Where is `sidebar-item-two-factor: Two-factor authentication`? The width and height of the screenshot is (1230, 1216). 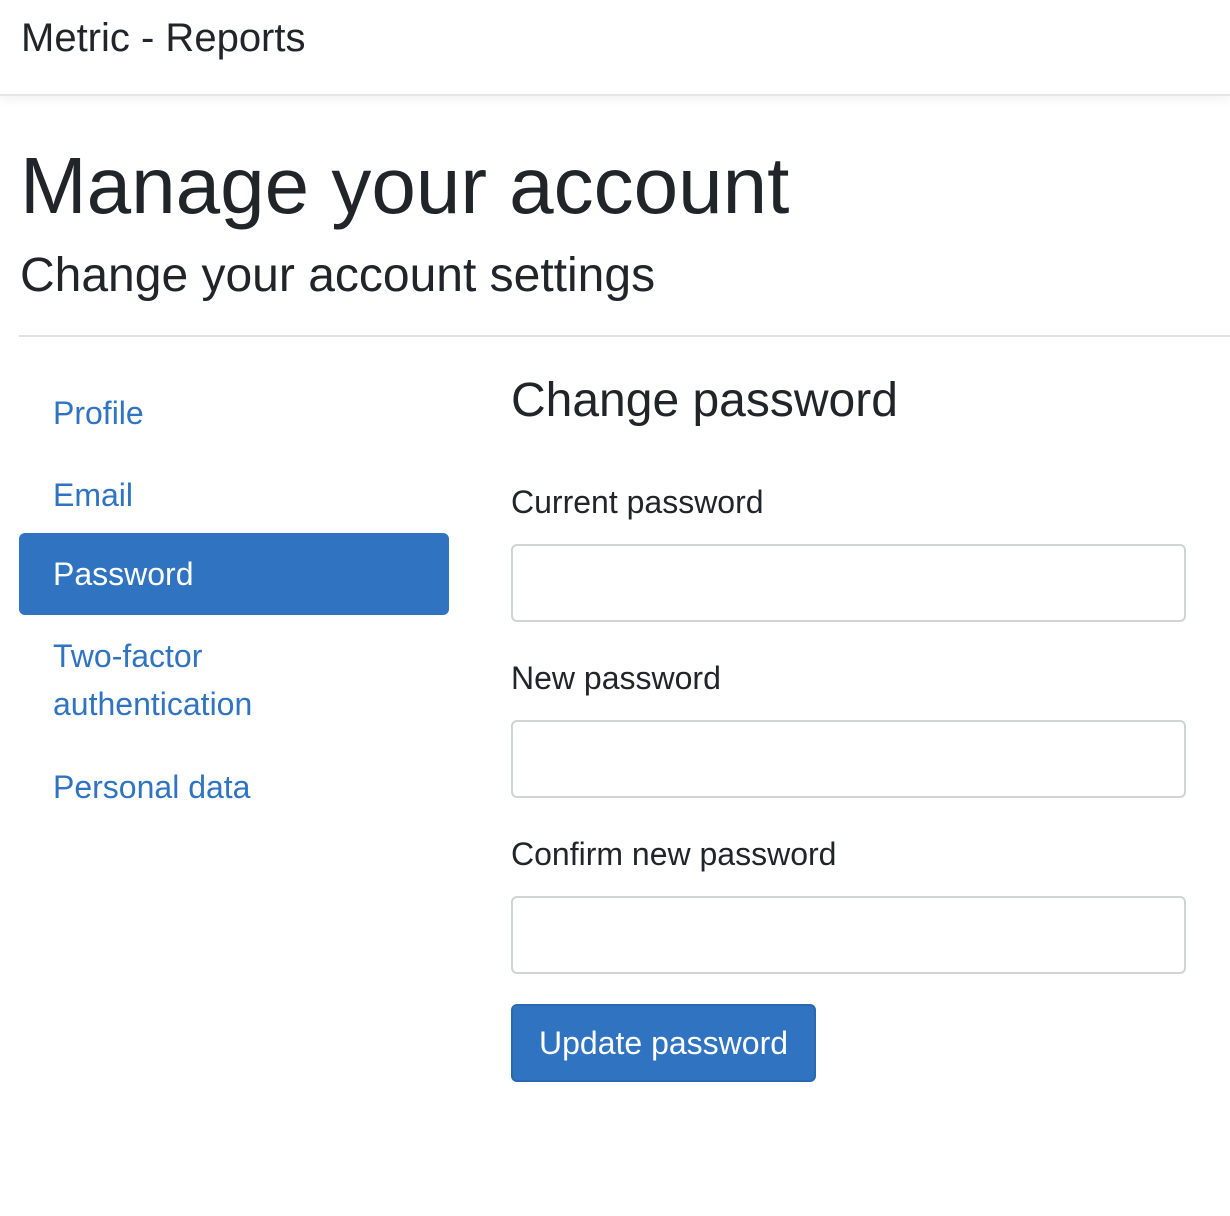 sidebar-item-two-factor: Two-factor authentication is located at coordinates (234, 680).